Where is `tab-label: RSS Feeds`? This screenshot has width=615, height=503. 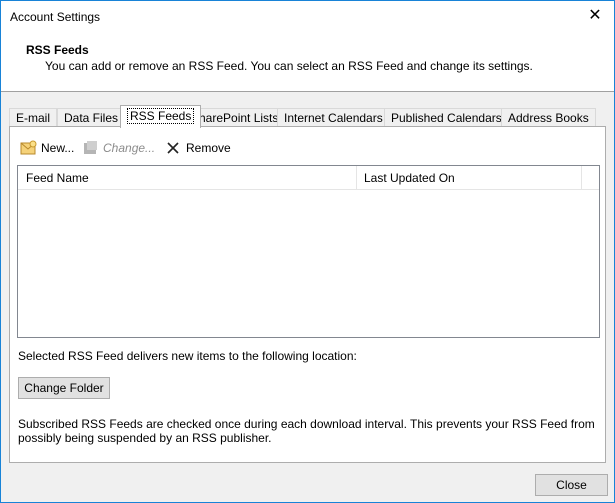 tab-label: RSS Feeds is located at coordinates (161, 116).